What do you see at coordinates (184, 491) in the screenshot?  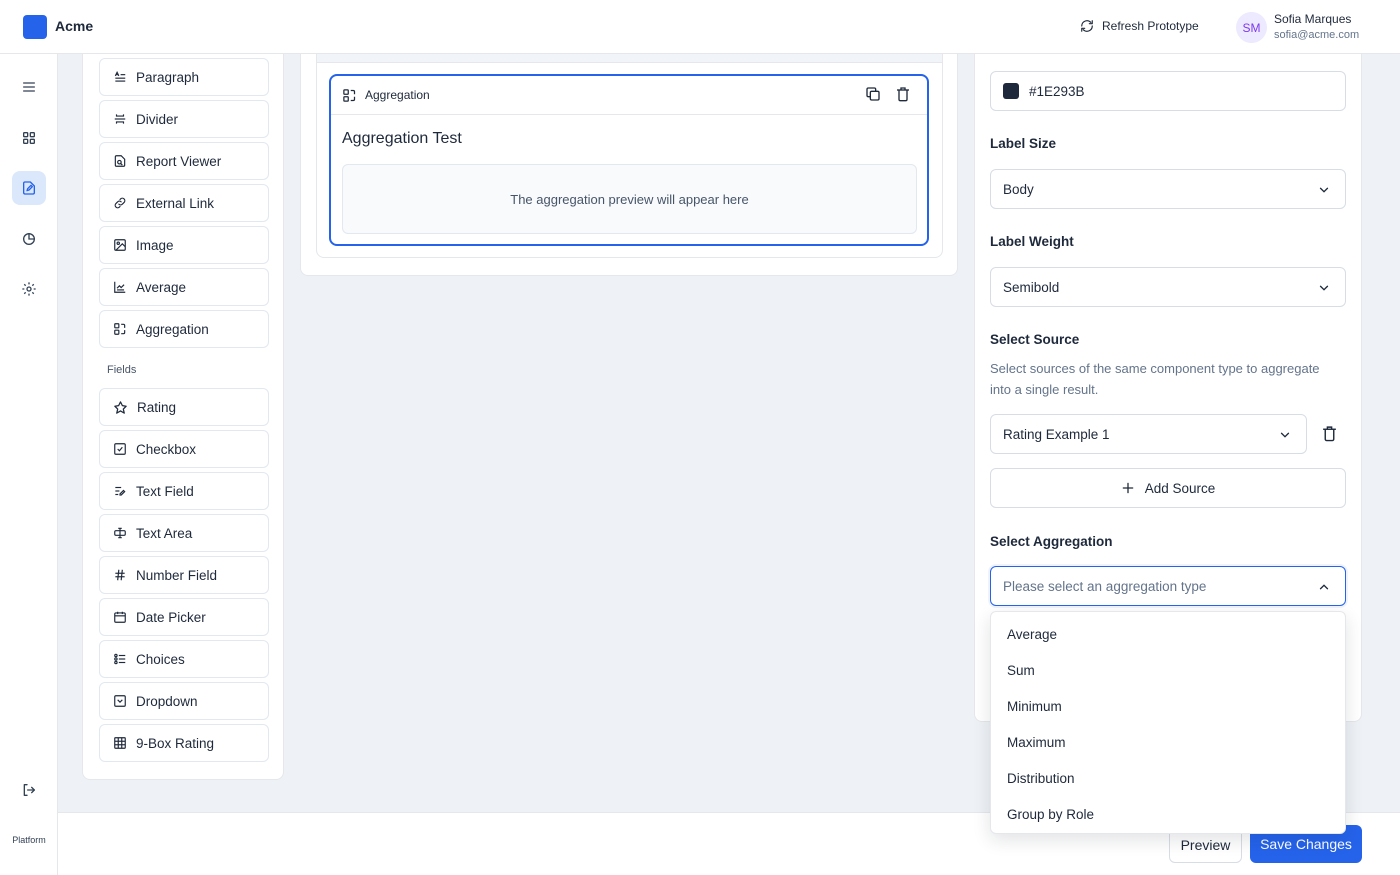 I see `palette-item-text-field: Text Field` at bounding box center [184, 491].